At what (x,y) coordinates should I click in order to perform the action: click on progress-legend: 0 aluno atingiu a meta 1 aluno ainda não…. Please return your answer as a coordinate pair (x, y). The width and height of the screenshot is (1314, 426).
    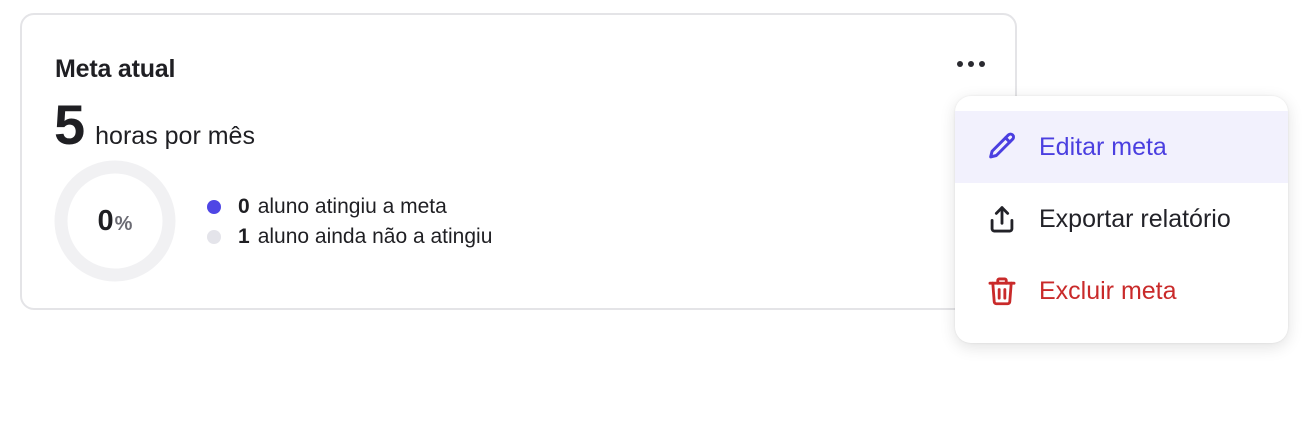
    Looking at the image, I should click on (349, 222).